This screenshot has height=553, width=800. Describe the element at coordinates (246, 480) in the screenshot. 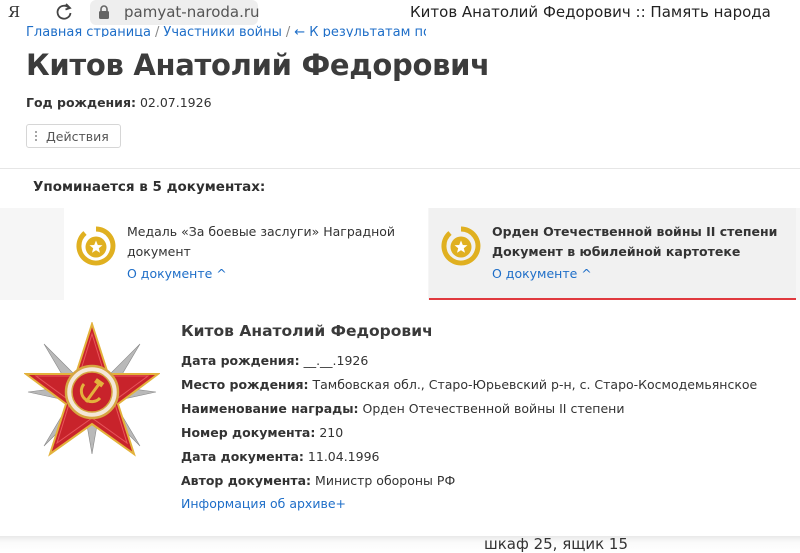

I see `field-label: Автор документа:` at that location.